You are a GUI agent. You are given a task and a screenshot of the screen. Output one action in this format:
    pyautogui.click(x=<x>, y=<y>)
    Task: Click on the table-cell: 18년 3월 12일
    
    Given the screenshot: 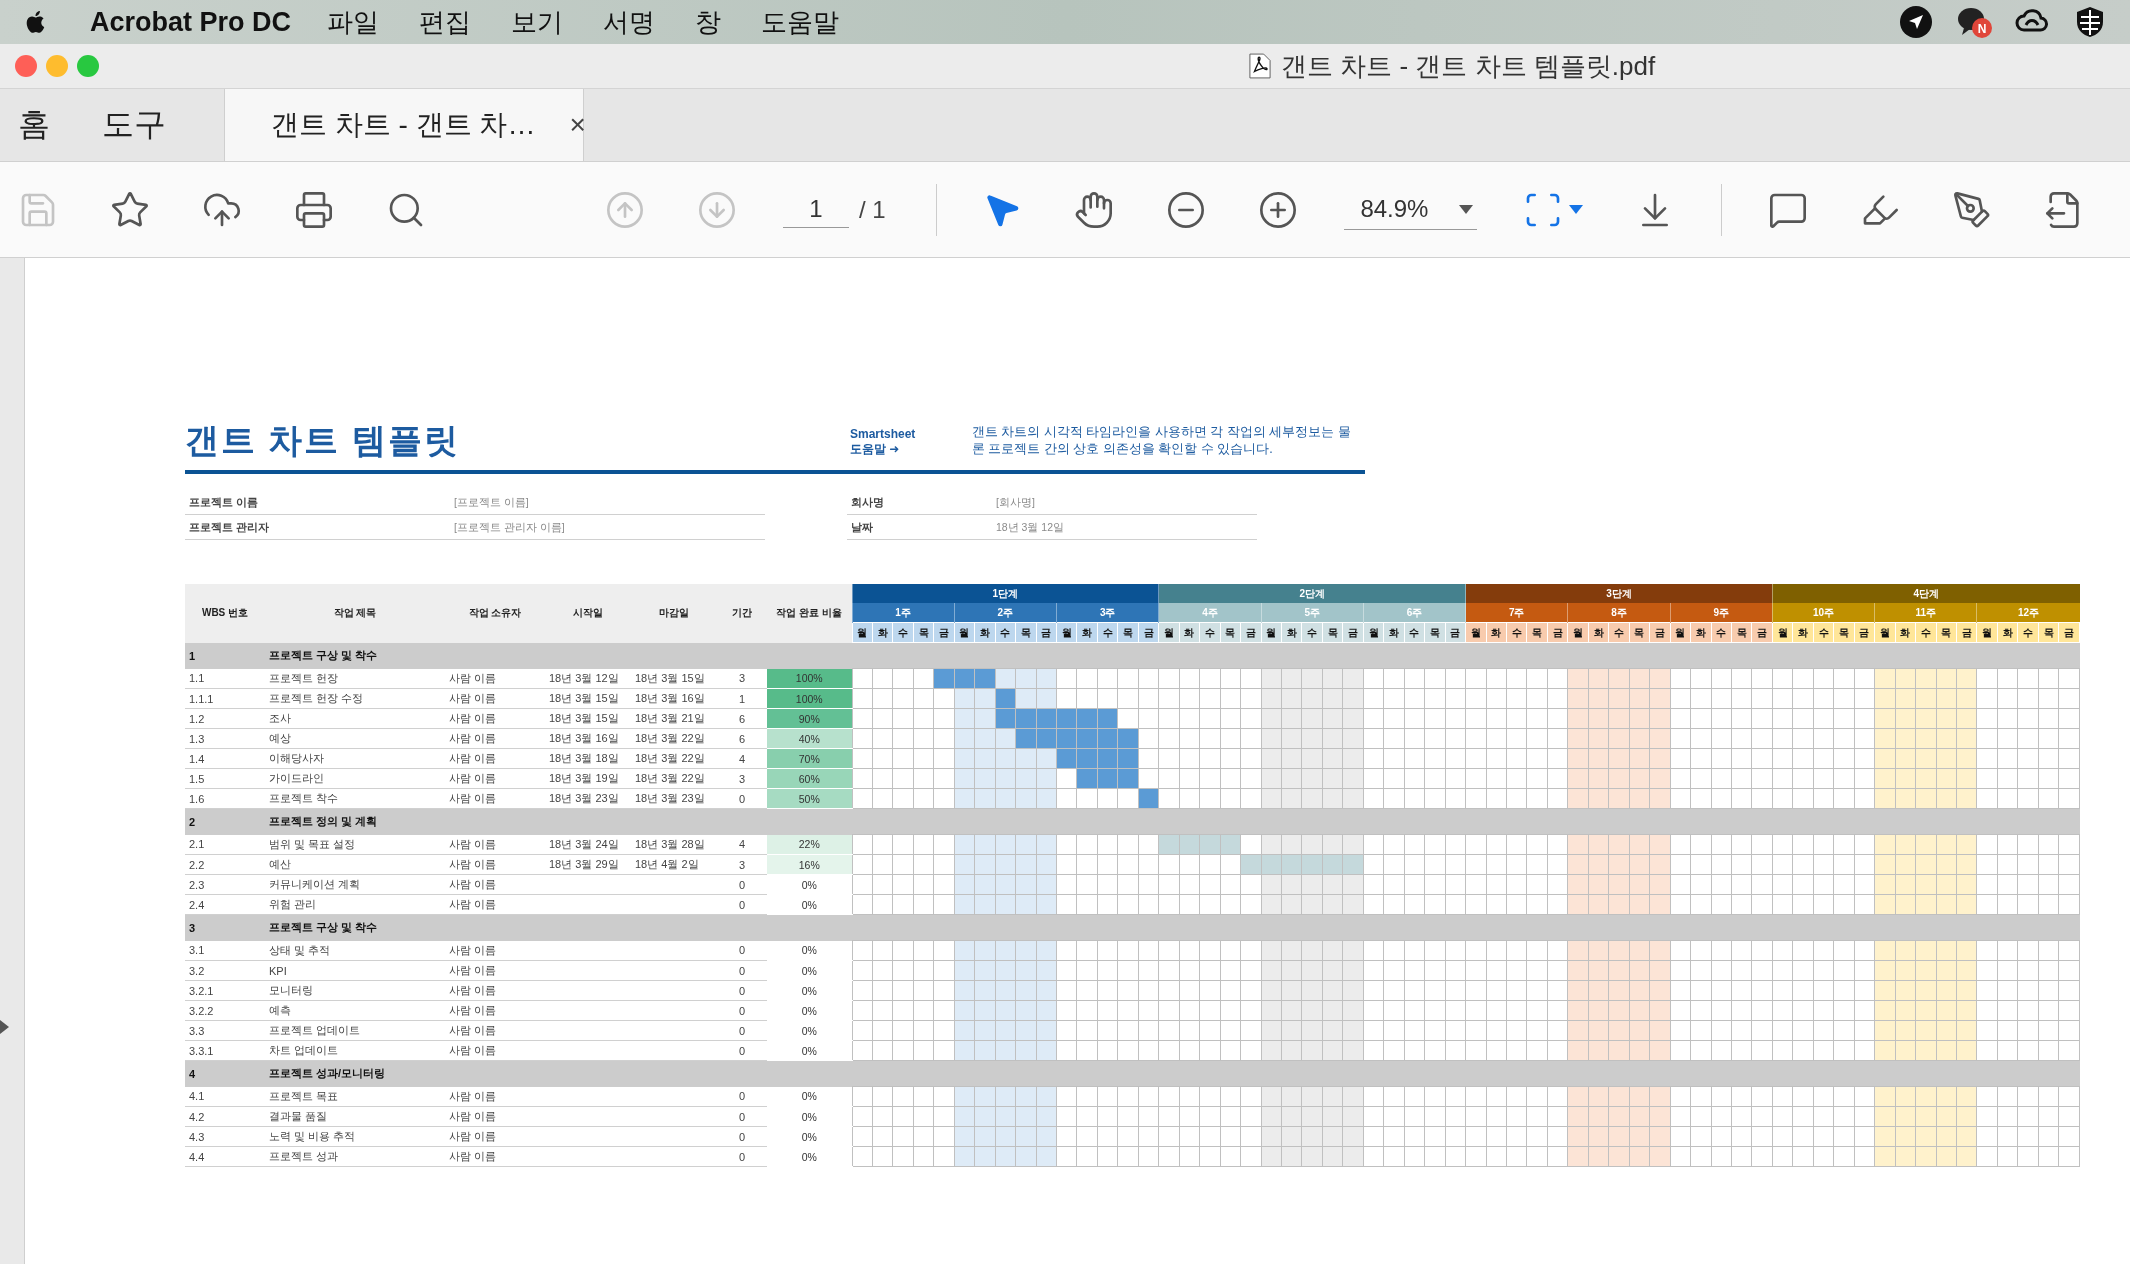 What is the action you would take?
    pyautogui.click(x=584, y=677)
    